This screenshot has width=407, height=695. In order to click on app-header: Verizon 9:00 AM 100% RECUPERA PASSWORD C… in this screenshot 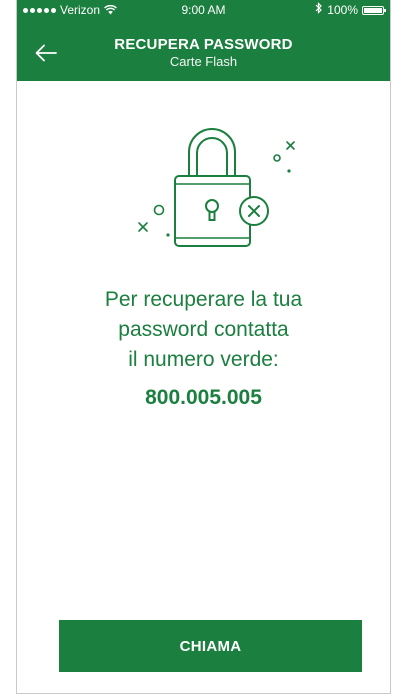, I will do `click(203, 40)`.